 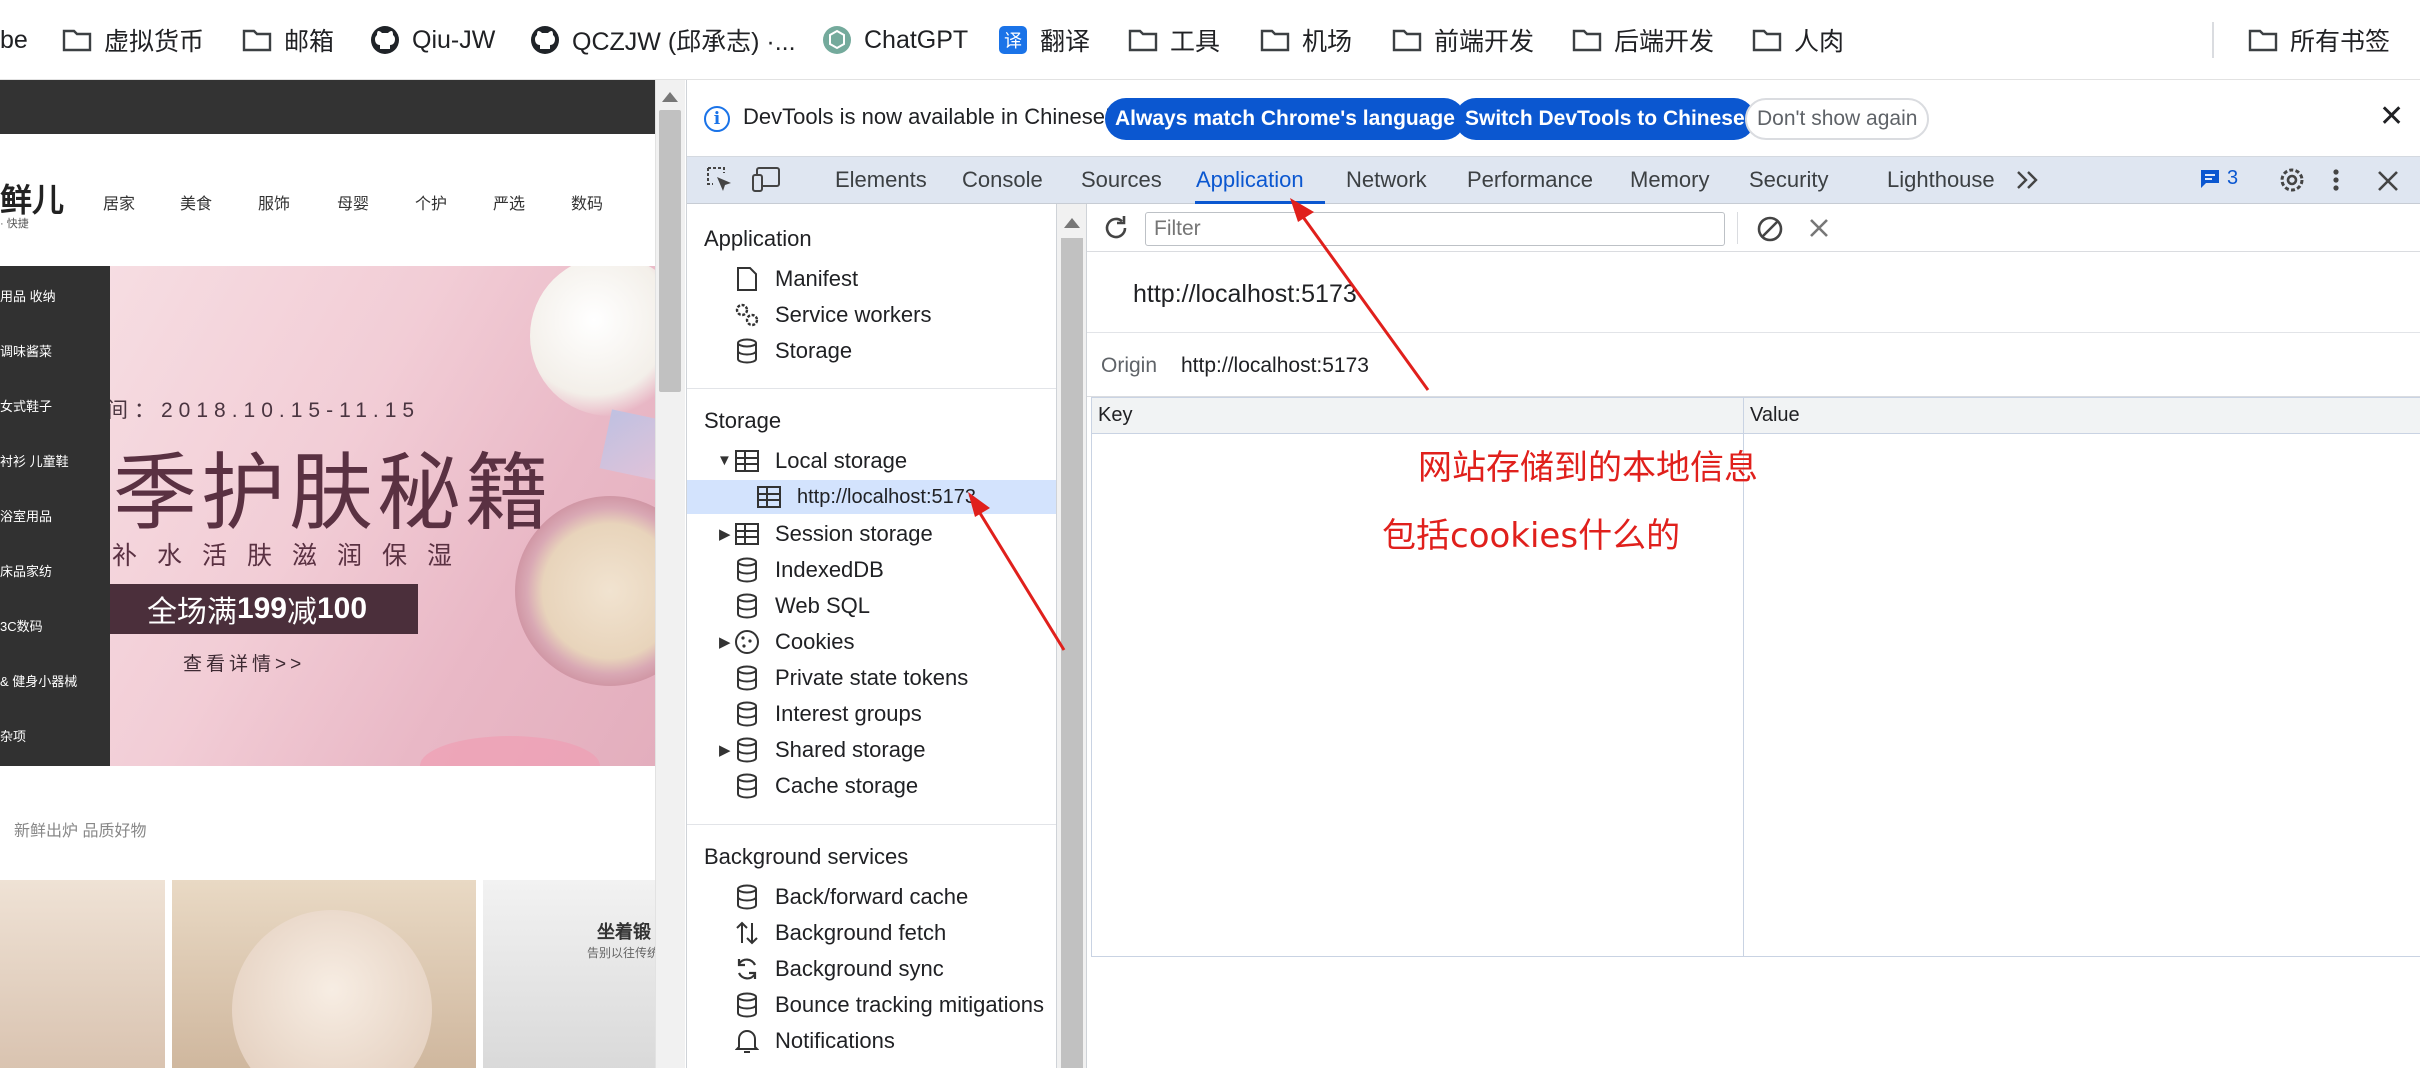 I want to click on tab-security: Security, so click(x=1788, y=180).